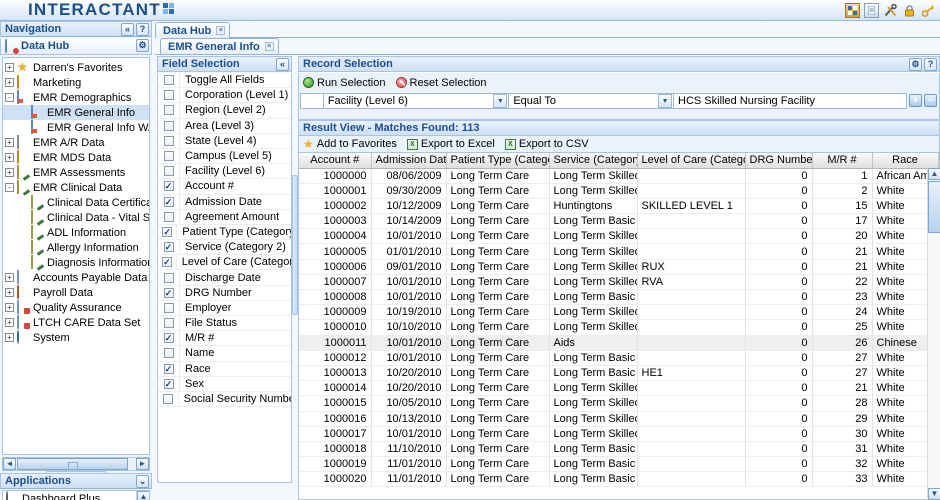 The height and width of the screenshot is (500, 940). What do you see at coordinates (142, 464) in the screenshot?
I see `scroll-right-button: ►` at bounding box center [142, 464].